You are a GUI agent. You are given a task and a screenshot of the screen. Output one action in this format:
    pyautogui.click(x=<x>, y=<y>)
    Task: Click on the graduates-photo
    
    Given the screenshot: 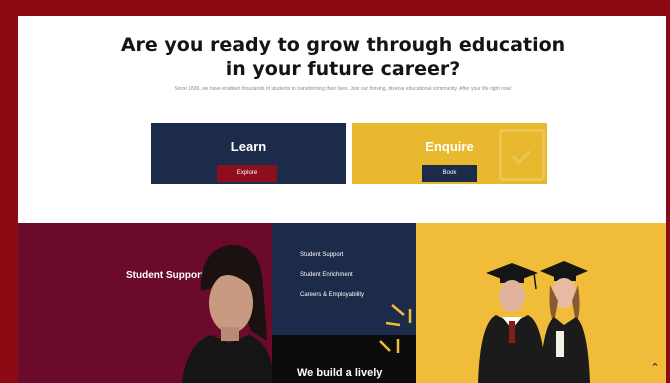 What is the action you would take?
    pyautogui.click(x=534, y=322)
    